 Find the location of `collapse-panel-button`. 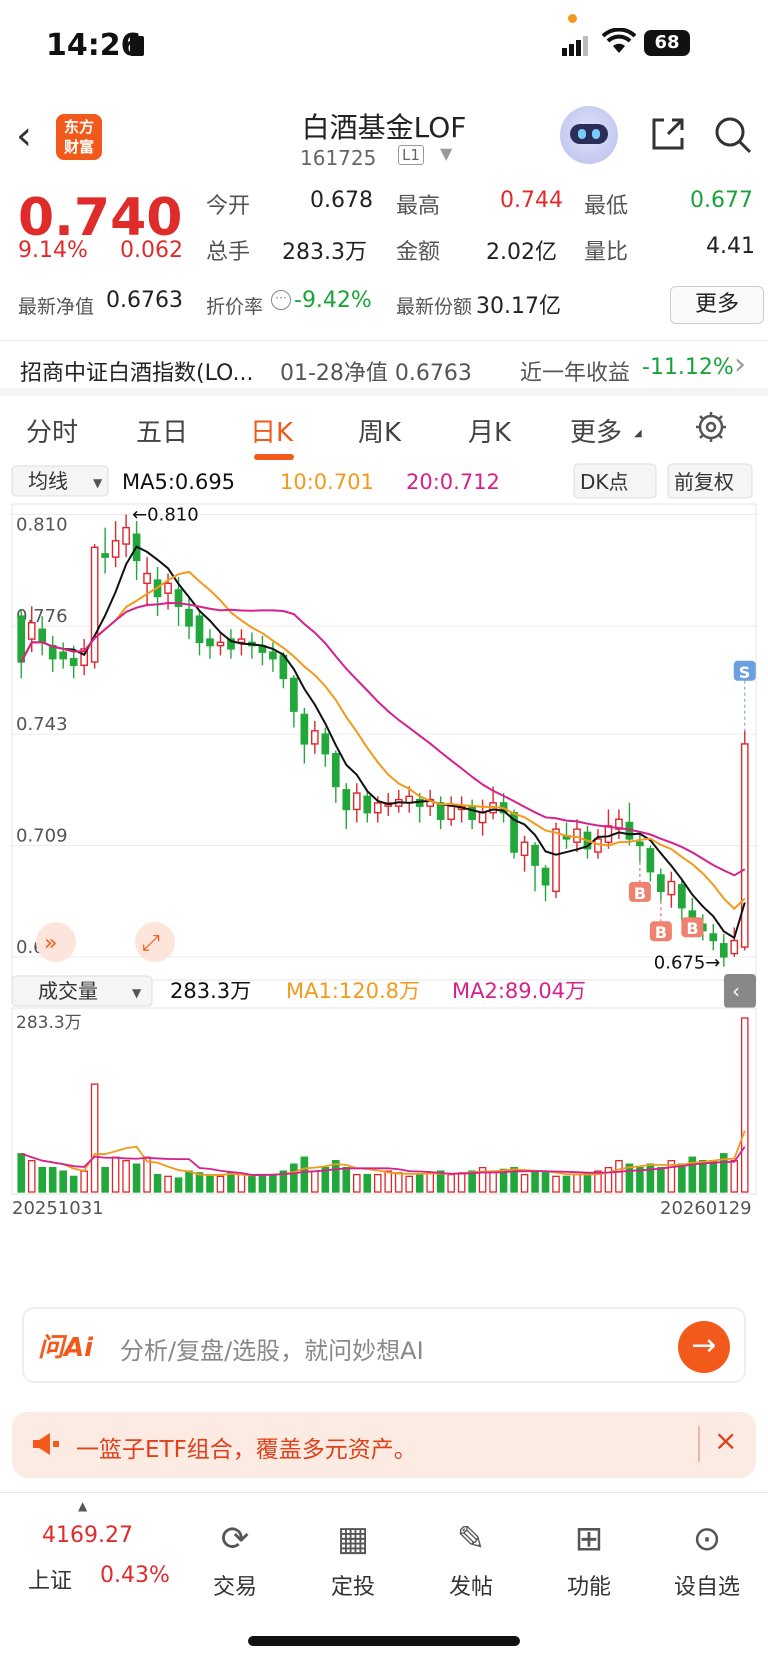

collapse-panel-button is located at coordinates (740, 991).